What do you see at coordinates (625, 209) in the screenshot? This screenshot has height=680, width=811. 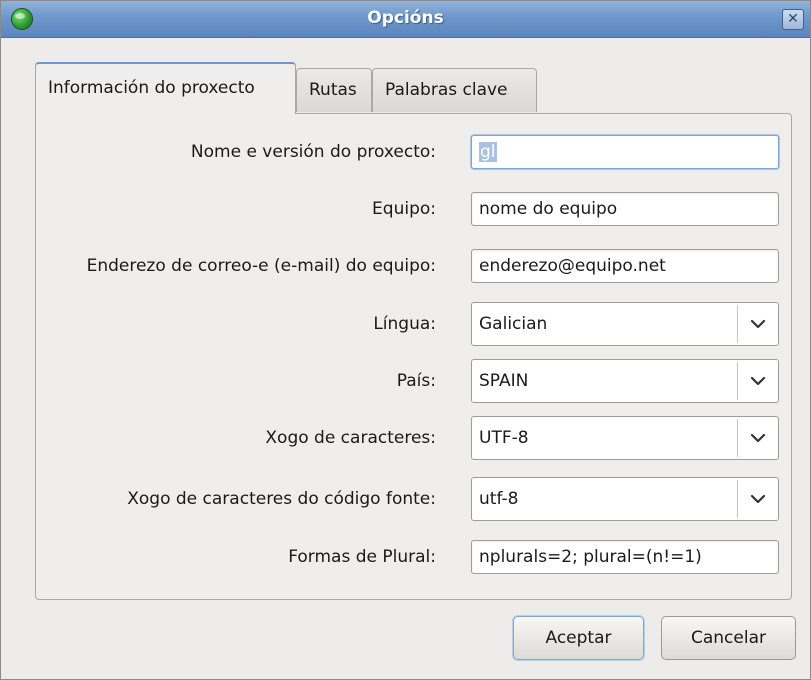 I see `team-input: nome do equipo` at bounding box center [625, 209].